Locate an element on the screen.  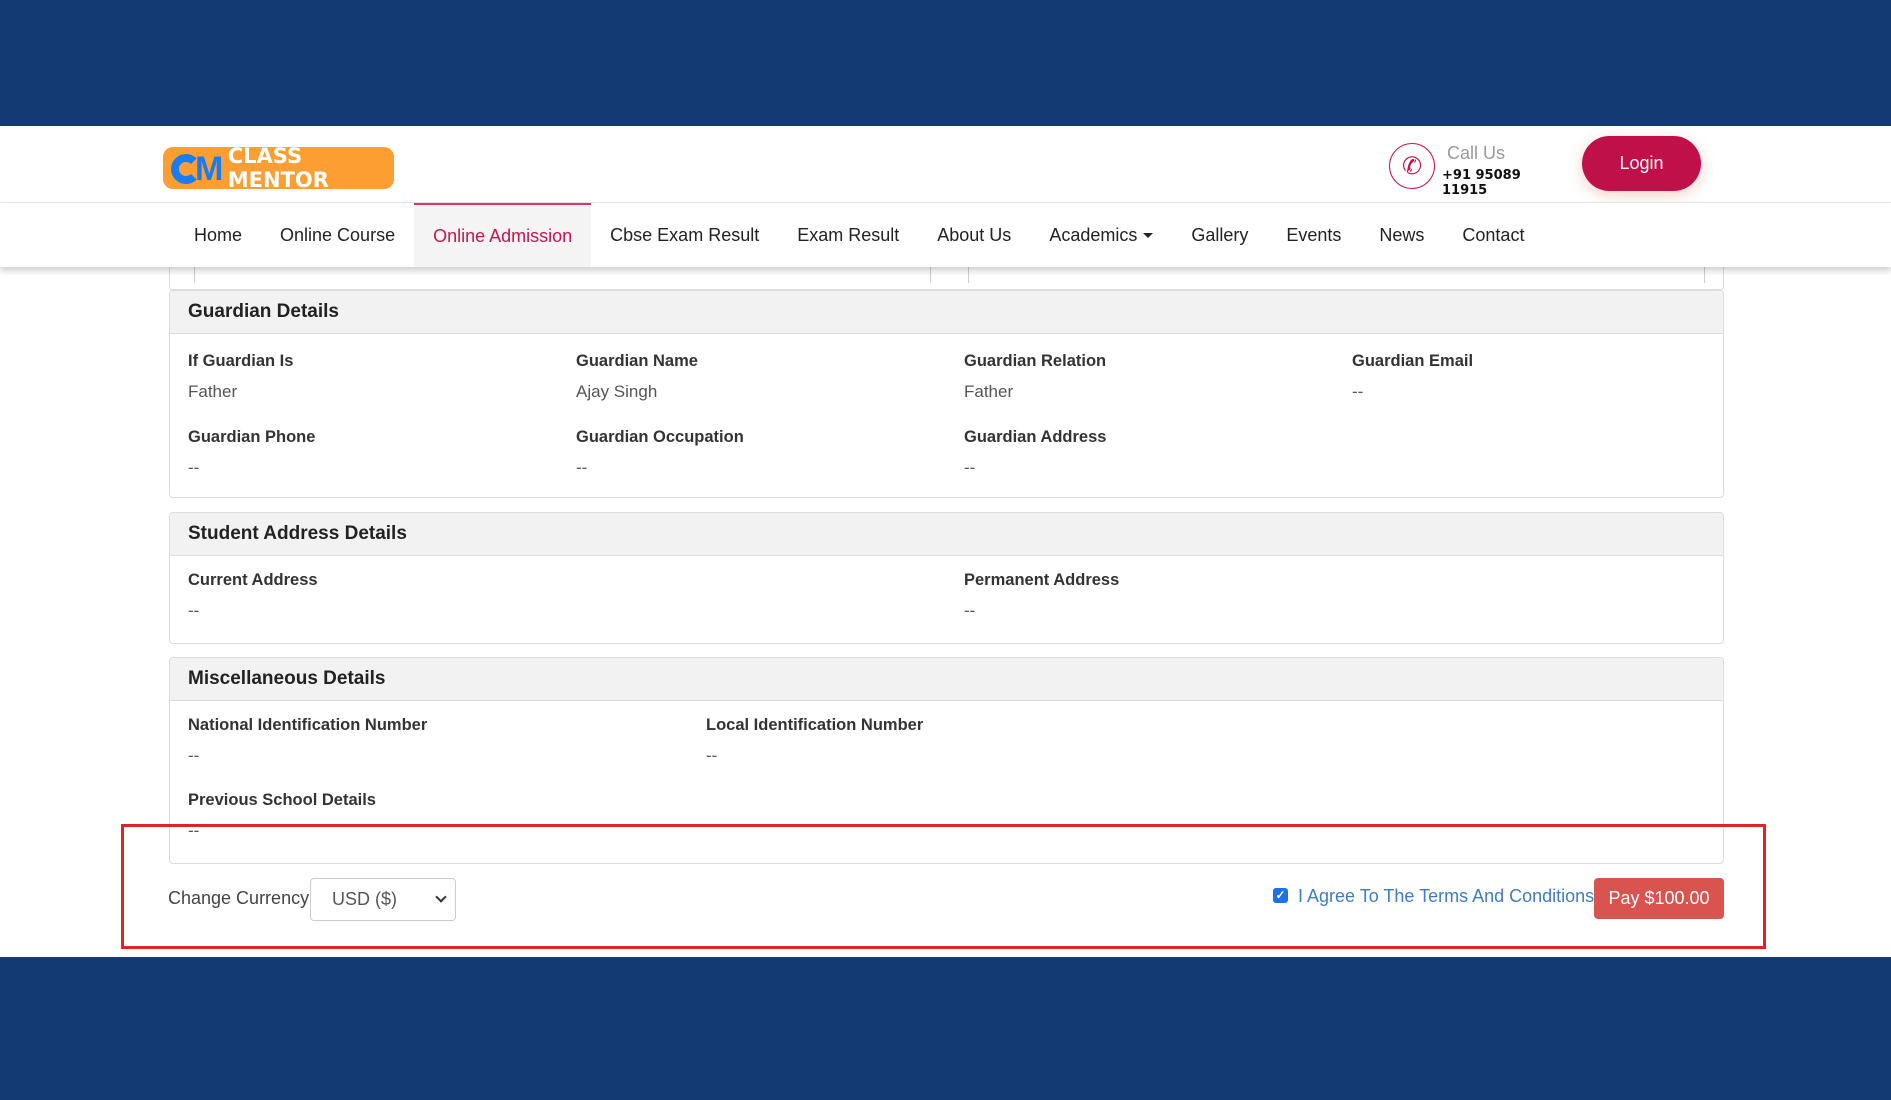
field-current-address: Current Address -- is located at coordinates (253, 596).